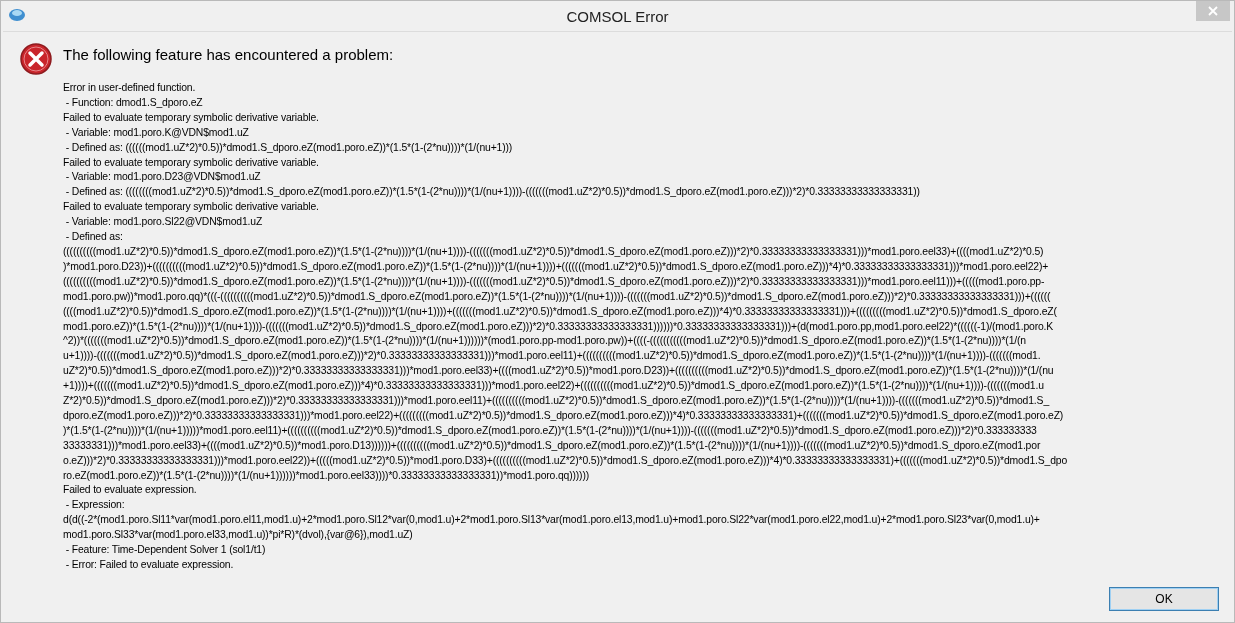 Image resolution: width=1235 pixels, height=623 pixels. Describe the element at coordinates (327, 475) in the screenshot. I see `message-line: ro.eZ(mod1.poro.eZ))*(1.5*(1-(2*nu))))*(1/(nu+1))))))*mod1.poro.eel33))))*0.33333333333333331))*mod1.poro.qq))))))` at that location.